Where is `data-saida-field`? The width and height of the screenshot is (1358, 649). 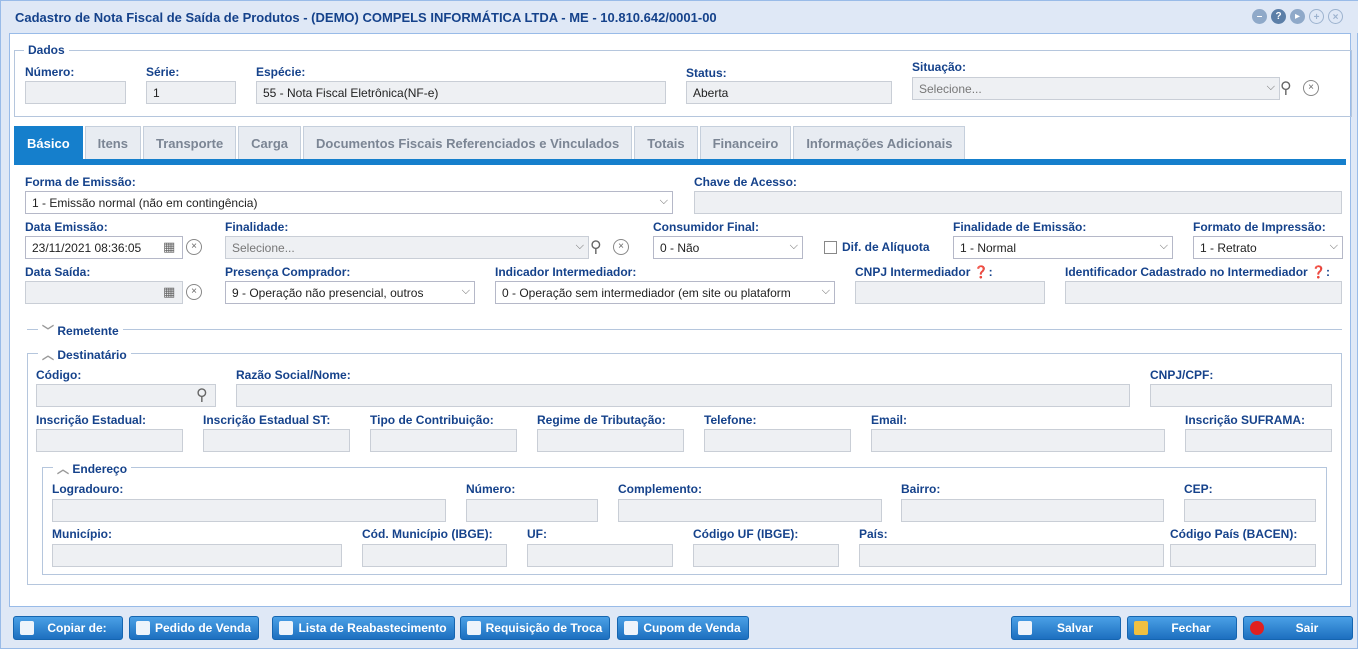 data-saida-field is located at coordinates (104, 292).